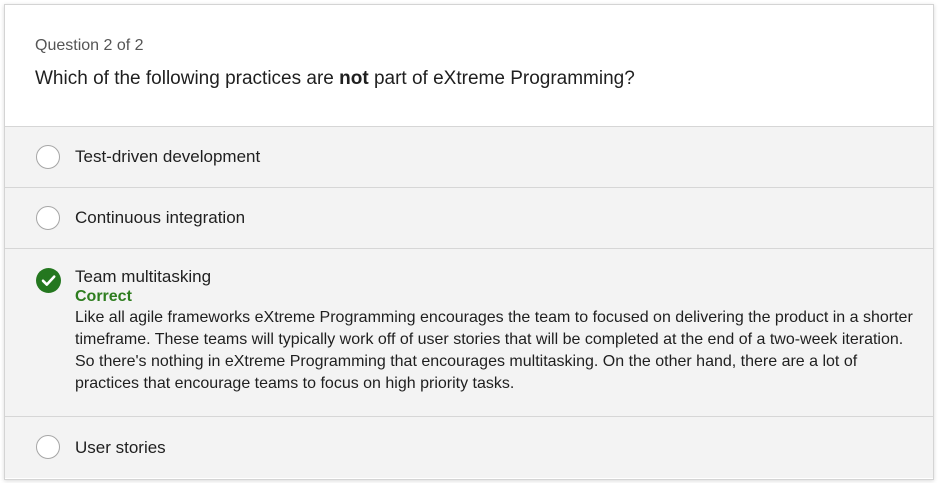 Image resolution: width=938 pixels, height=483 pixels. I want to click on correct-status-label: Correct, so click(103, 296).